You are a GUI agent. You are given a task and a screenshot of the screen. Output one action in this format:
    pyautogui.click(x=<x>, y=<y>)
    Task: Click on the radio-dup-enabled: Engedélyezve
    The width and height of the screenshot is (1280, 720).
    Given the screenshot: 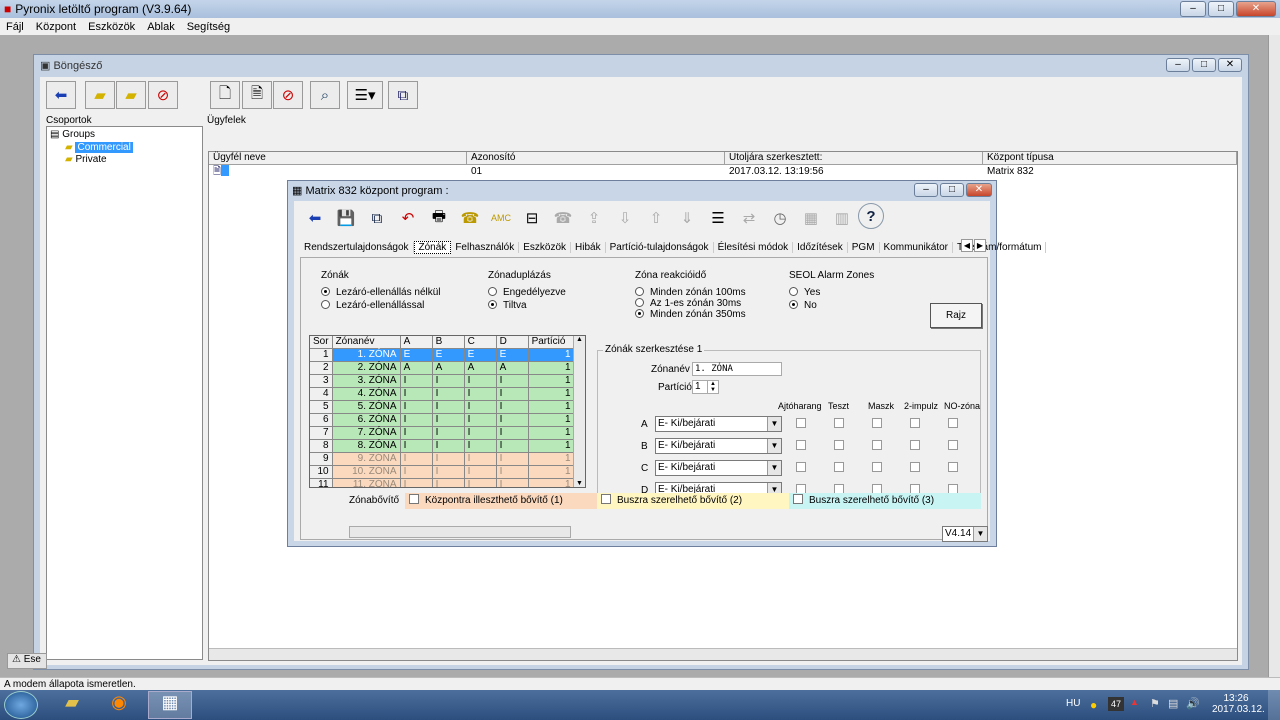 What is the action you would take?
    pyautogui.click(x=527, y=292)
    